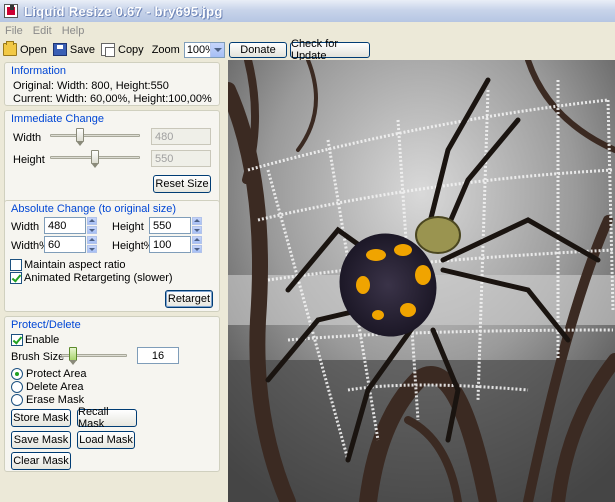 This screenshot has width=615, height=502. Describe the element at coordinates (46, 325) in the screenshot. I see `protect-delete-title: Protect/Delete` at that location.